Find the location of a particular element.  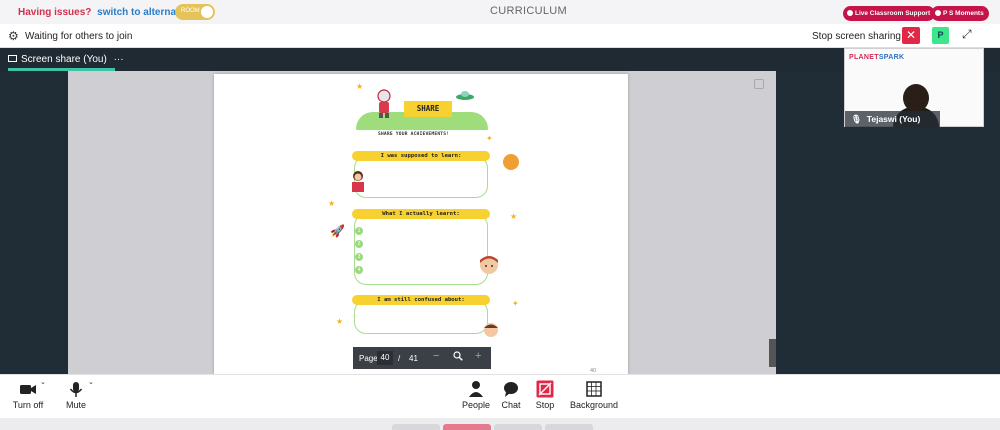

section-box-learnt is located at coordinates (421, 249).